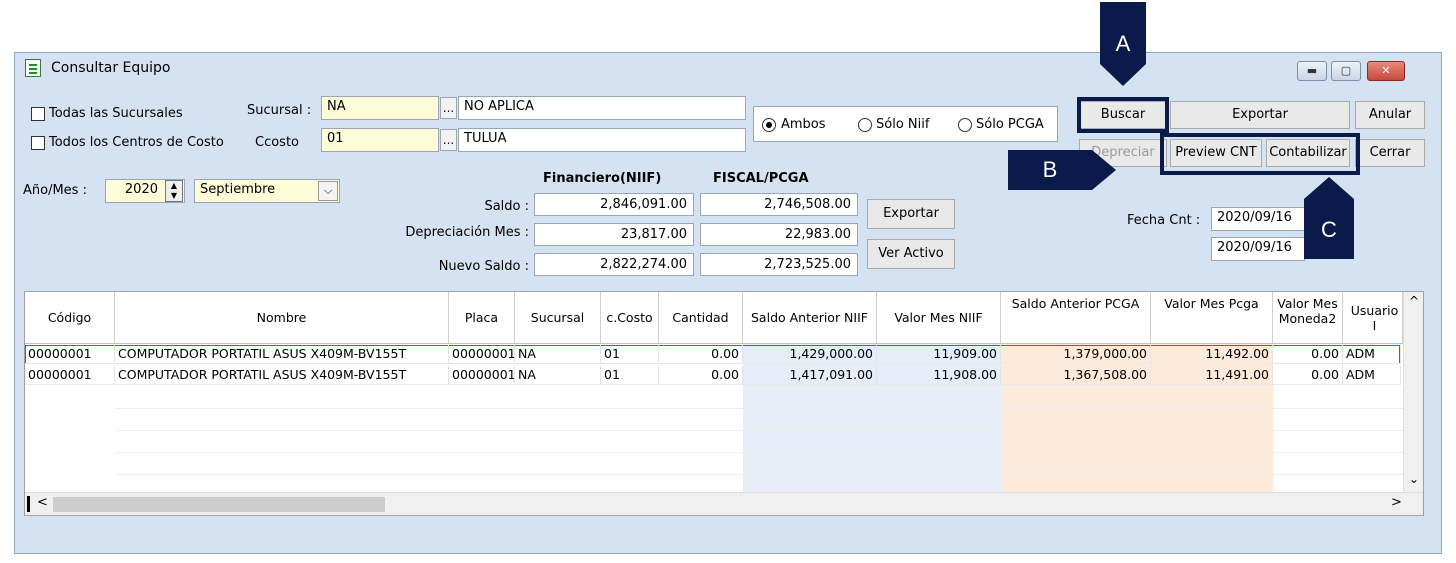  What do you see at coordinates (724, 503) in the screenshot?
I see `horizontal-scrollbar: < >` at bounding box center [724, 503].